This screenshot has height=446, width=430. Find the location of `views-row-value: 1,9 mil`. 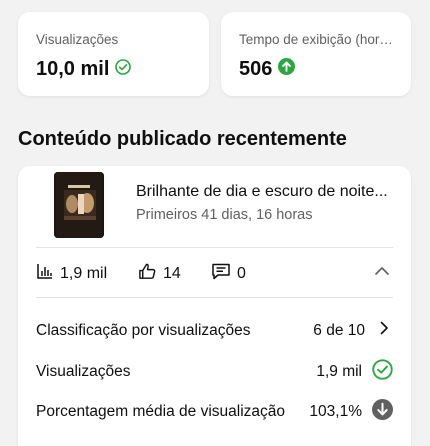

views-row-value: 1,9 mil is located at coordinates (339, 371).